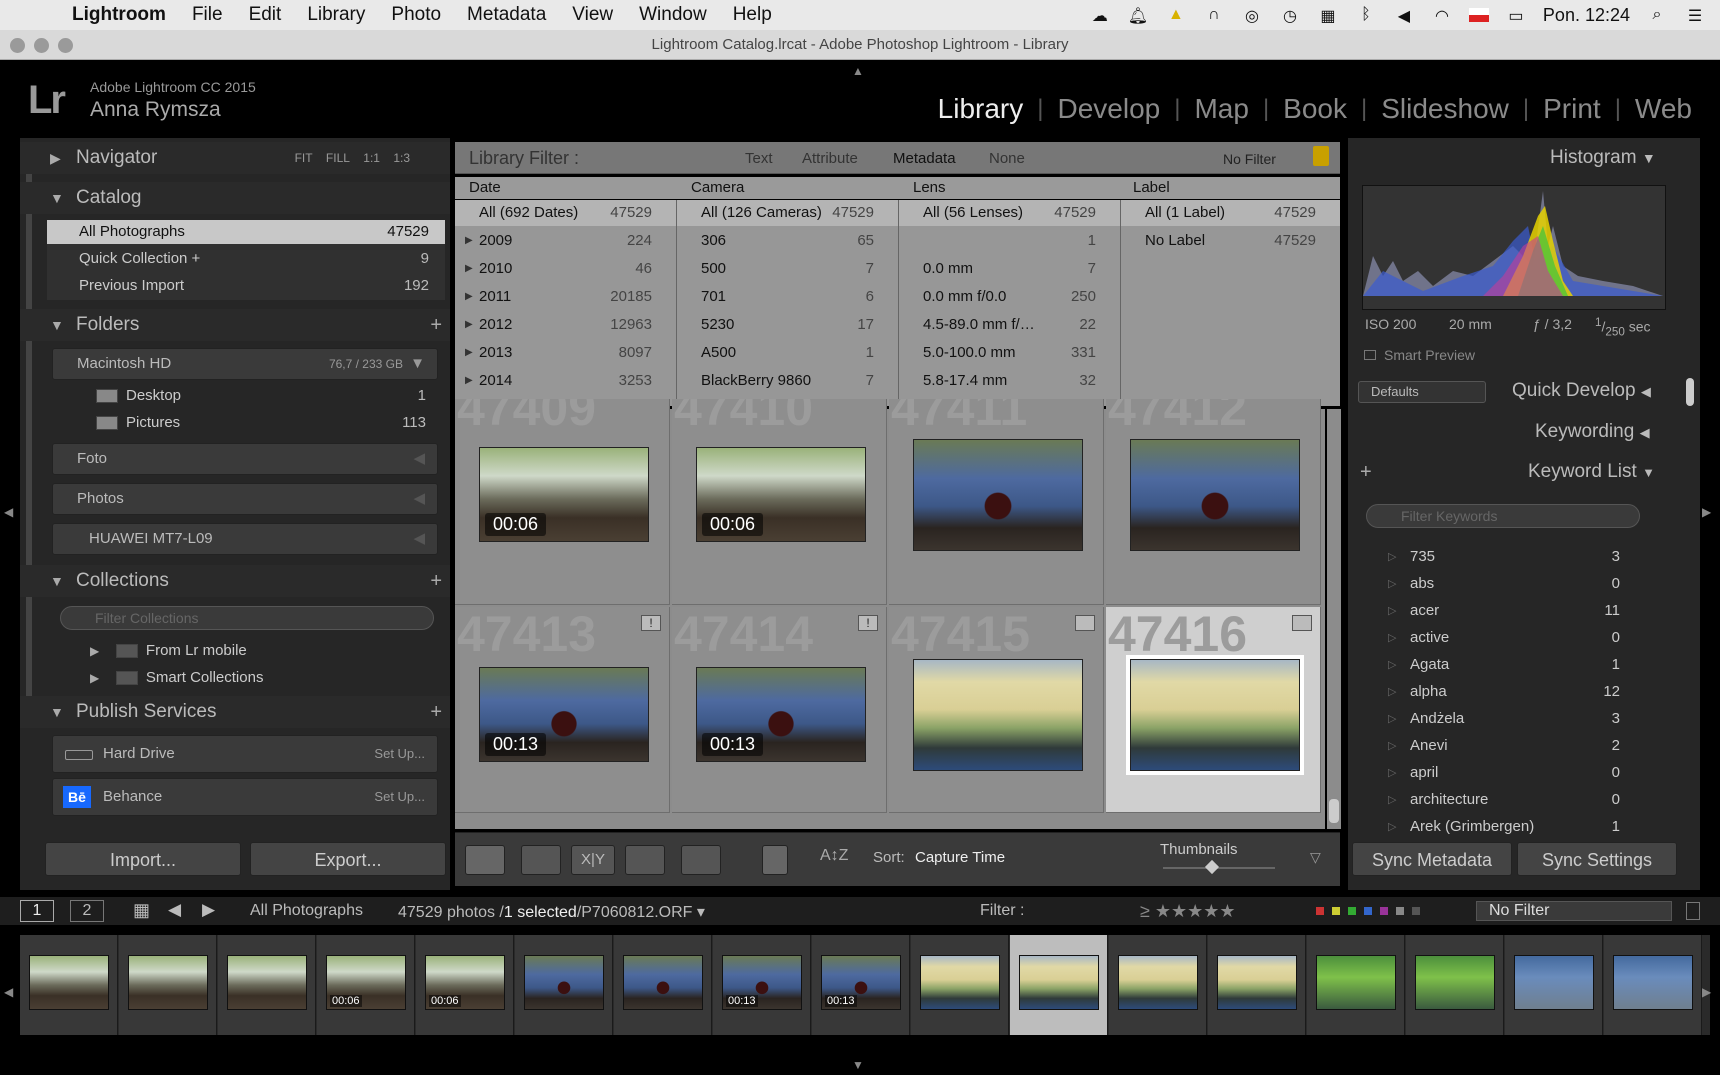  What do you see at coordinates (1504, 773) in the screenshot?
I see `keyword-item: ▷ april 0` at bounding box center [1504, 773].